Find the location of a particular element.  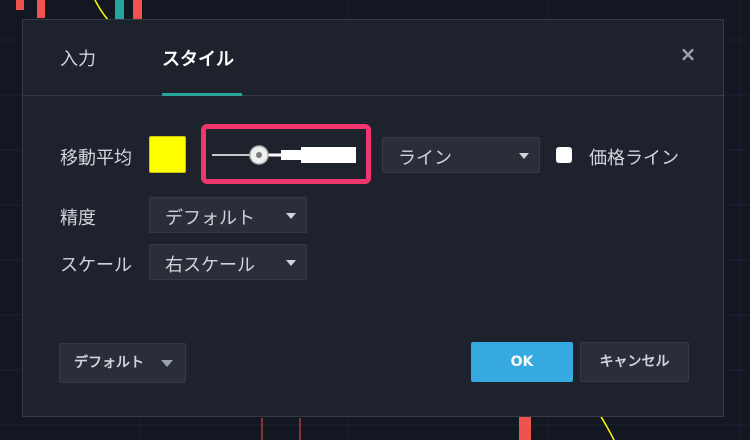

scale-label: スケール is located at coordinates (96, 265).